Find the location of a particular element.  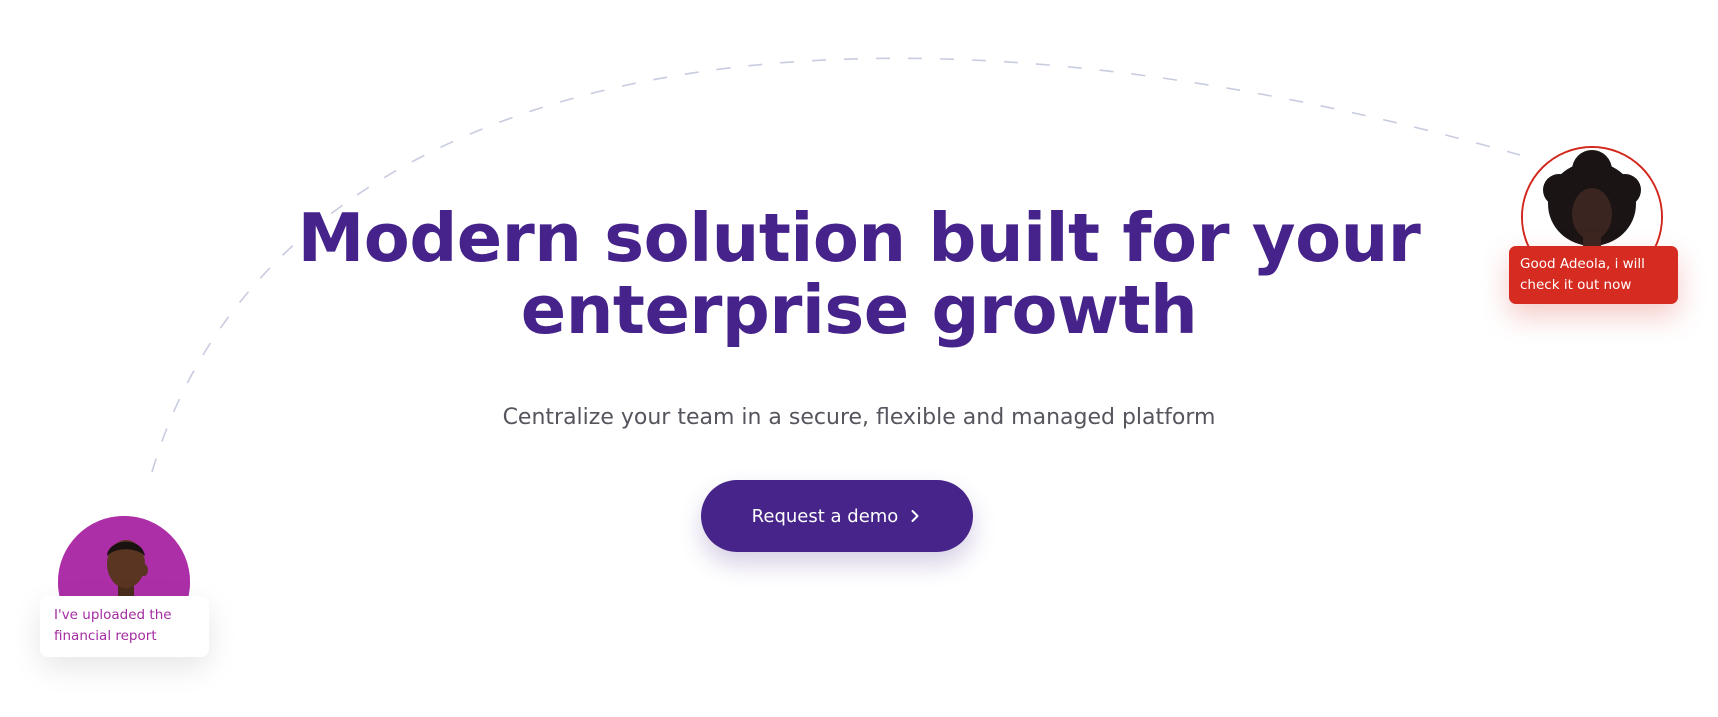

chevron-right-icon is located at coordinates (915, 516).